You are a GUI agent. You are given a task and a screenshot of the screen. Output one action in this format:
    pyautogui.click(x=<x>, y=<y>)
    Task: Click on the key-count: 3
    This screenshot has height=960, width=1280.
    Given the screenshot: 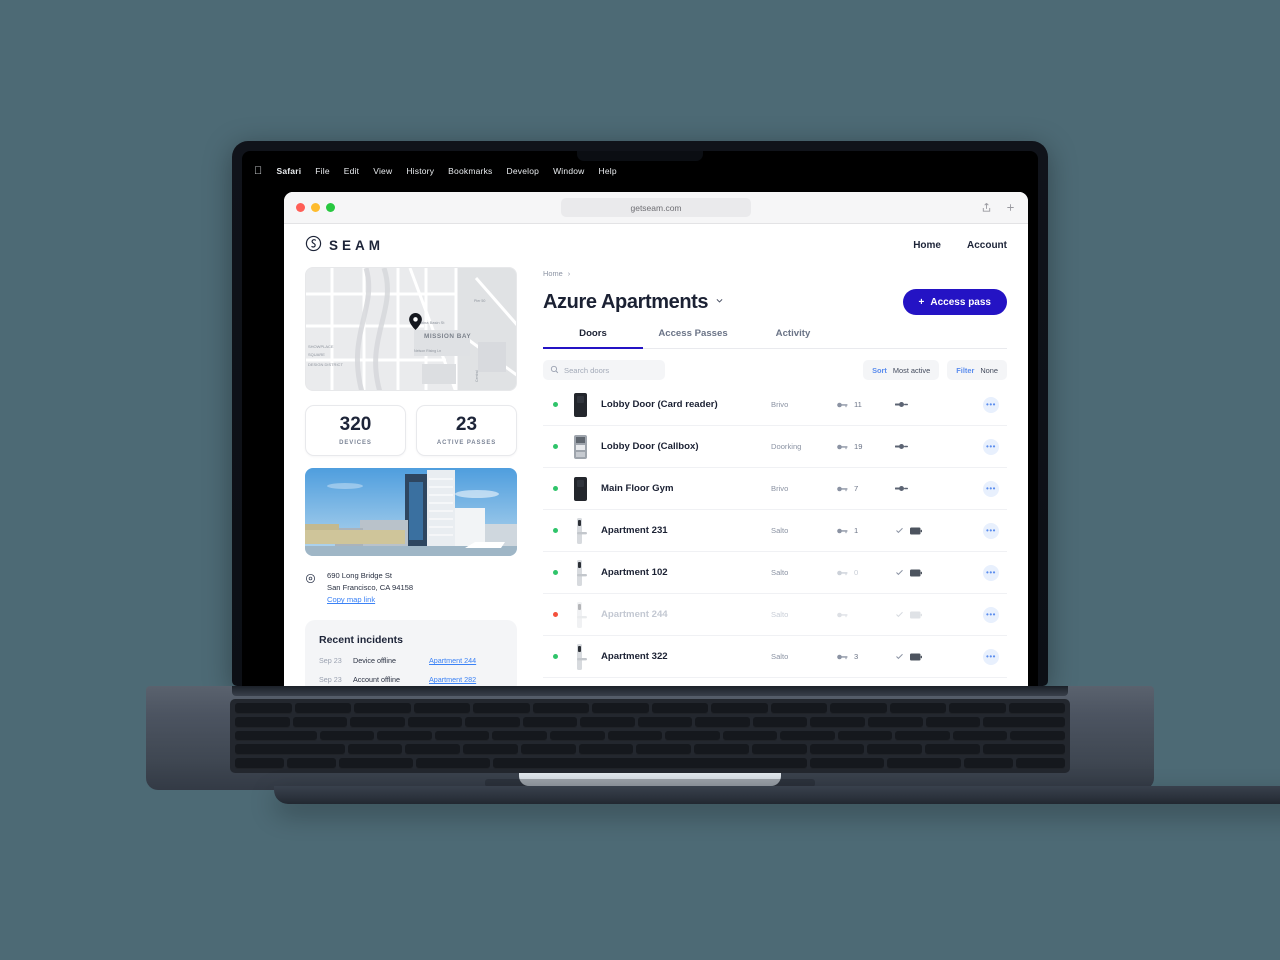 What is the action you would take?
    pyautogui.click(x=866, y=656)
    